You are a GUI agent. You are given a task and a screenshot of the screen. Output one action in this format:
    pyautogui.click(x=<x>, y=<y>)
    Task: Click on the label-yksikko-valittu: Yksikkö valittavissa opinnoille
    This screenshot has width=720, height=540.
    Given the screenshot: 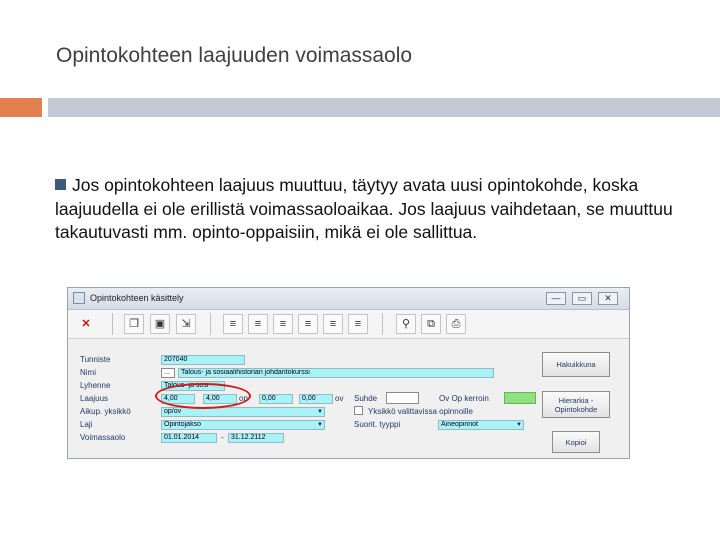 What is the action you would take?
    pyautogui.click(x=420, y=411)
    